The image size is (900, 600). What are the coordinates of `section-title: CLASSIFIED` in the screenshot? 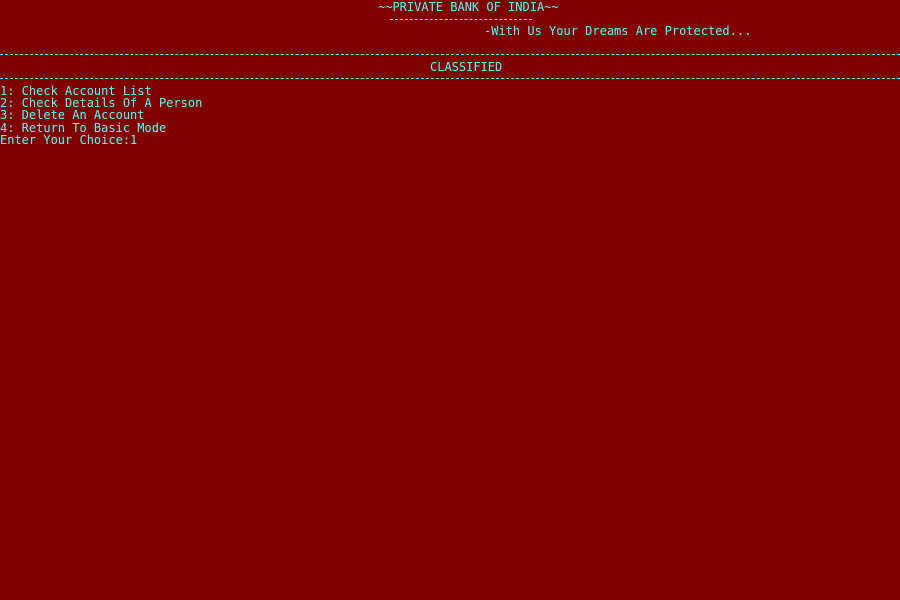 It's located at (466, 67).